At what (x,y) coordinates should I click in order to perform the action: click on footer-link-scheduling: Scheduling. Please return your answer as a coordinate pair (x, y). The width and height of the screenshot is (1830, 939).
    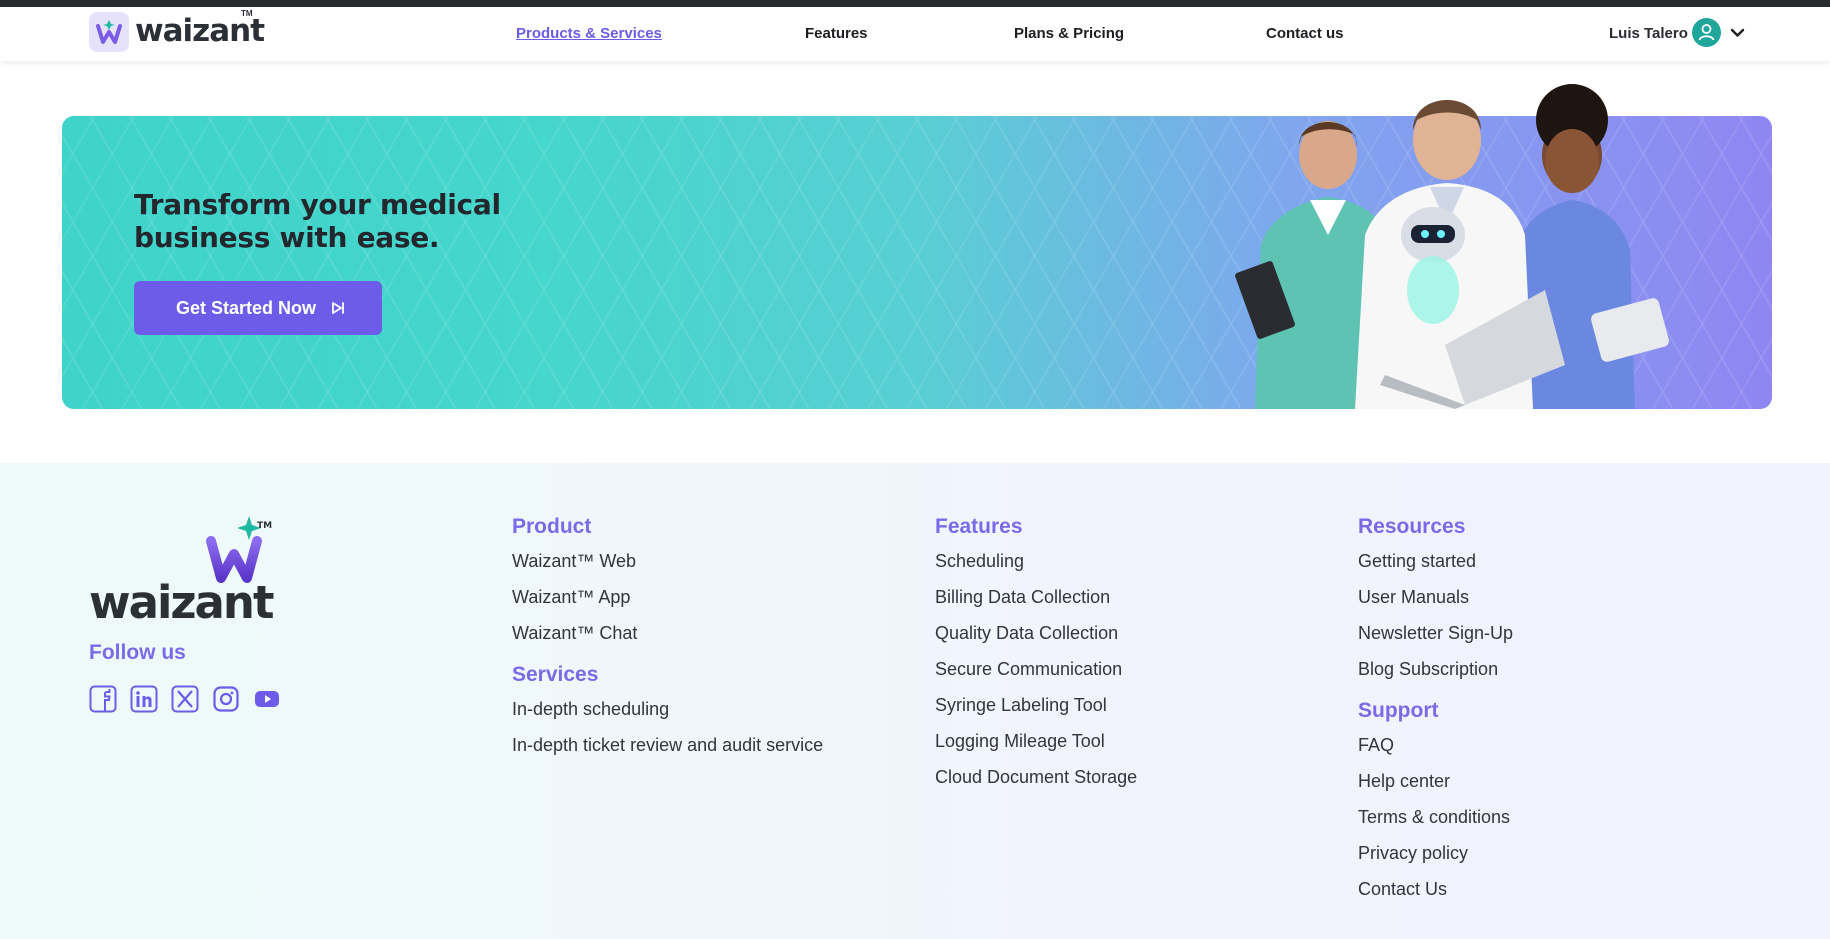
    Looking at the image, I should click on (1036, 567).